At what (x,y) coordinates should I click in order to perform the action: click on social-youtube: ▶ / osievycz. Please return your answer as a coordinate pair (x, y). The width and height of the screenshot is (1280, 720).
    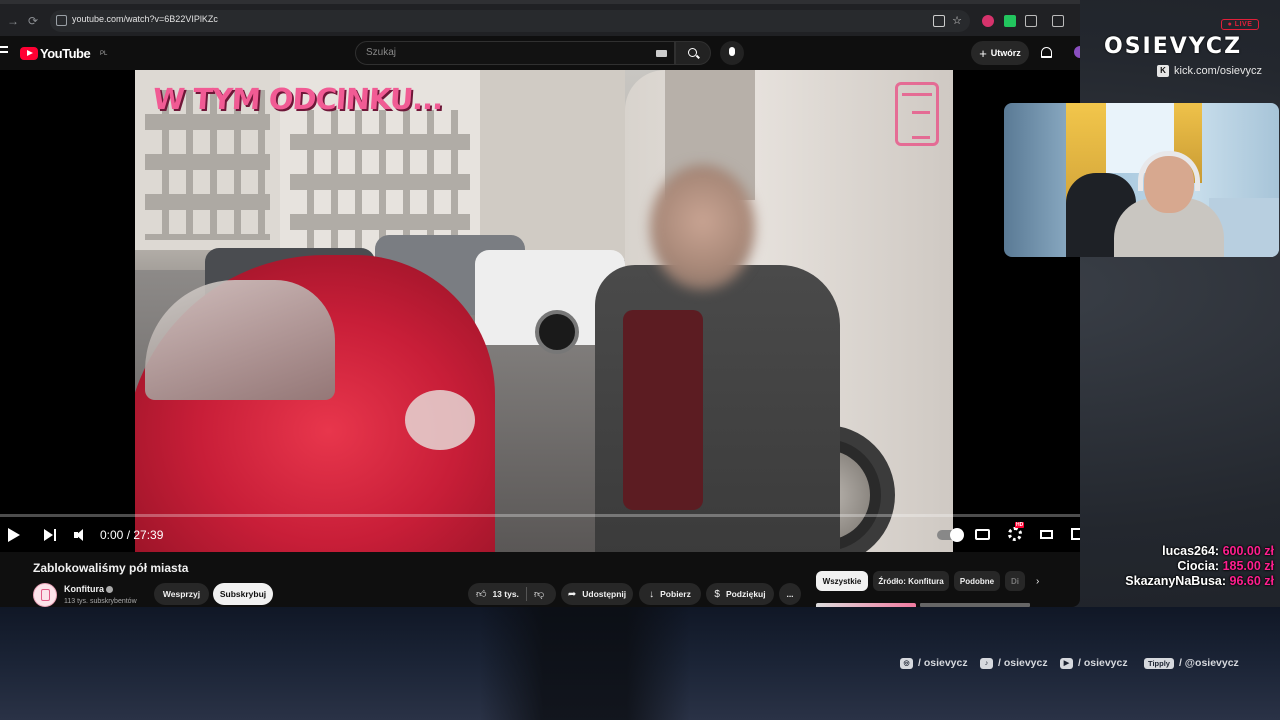
    Looking at the image, I should click on (1094, 663).